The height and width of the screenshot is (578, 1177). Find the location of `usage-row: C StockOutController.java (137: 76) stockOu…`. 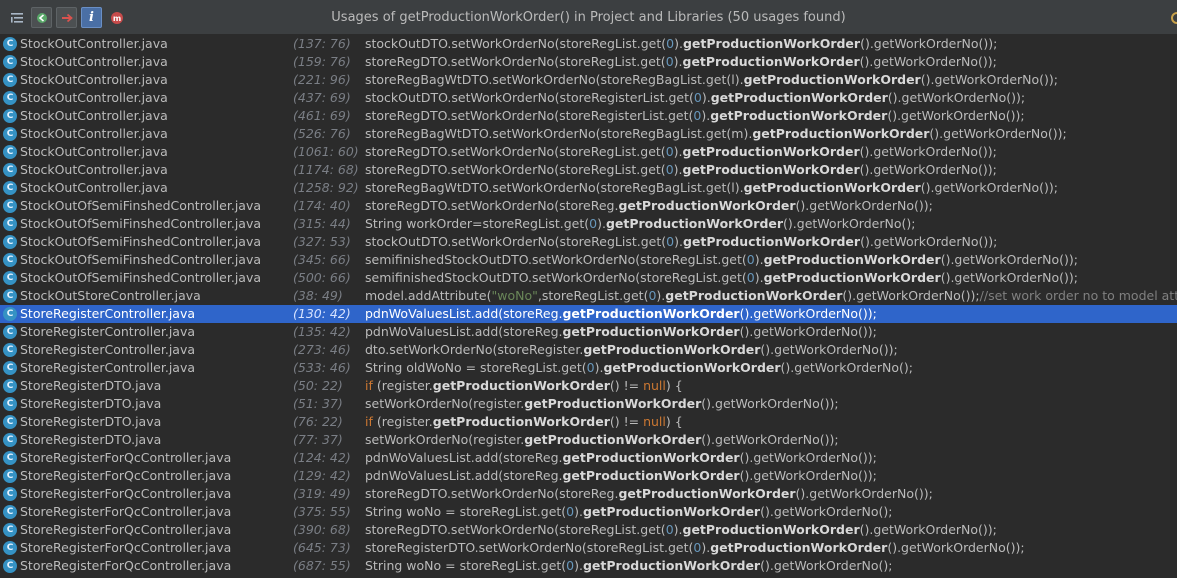

usage-row: C StockOutController.java (137: 76) stockOu… is located at coordinates (588, 44).